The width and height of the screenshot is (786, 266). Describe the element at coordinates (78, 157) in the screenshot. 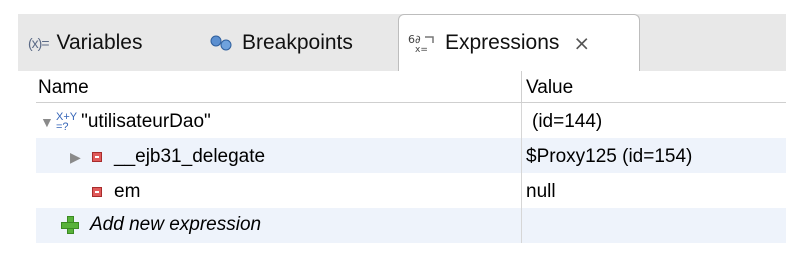

I see `expand-triangle-icon: ▶` at that location.